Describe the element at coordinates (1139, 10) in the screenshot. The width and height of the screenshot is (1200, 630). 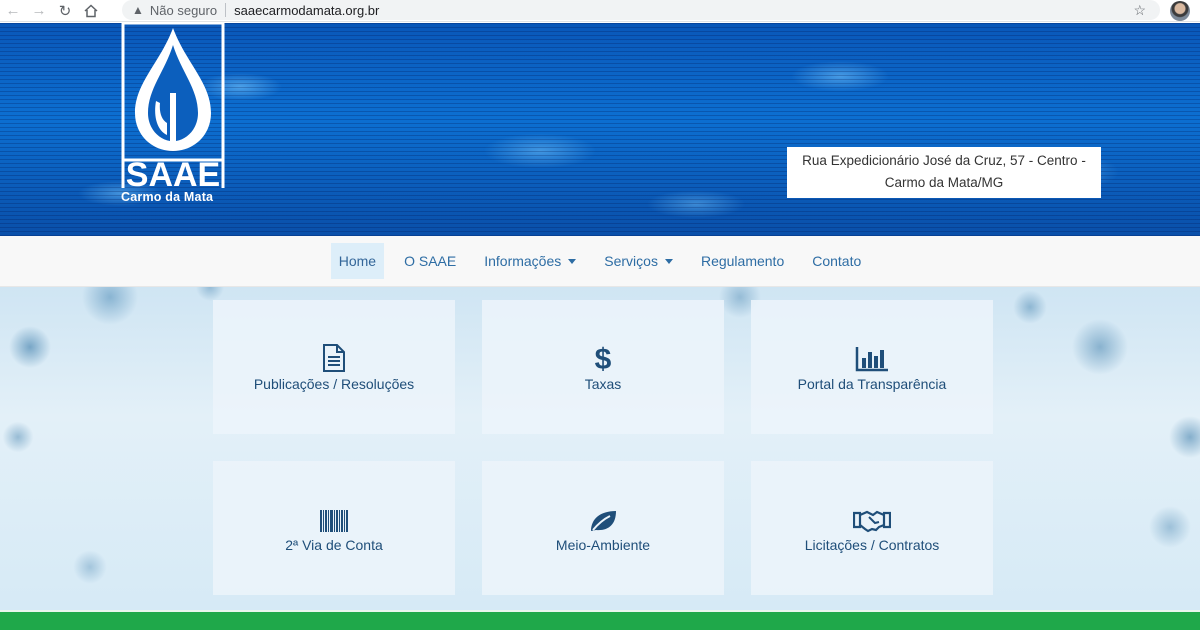
I see `bookmark-star-icon: ☆` at that location.